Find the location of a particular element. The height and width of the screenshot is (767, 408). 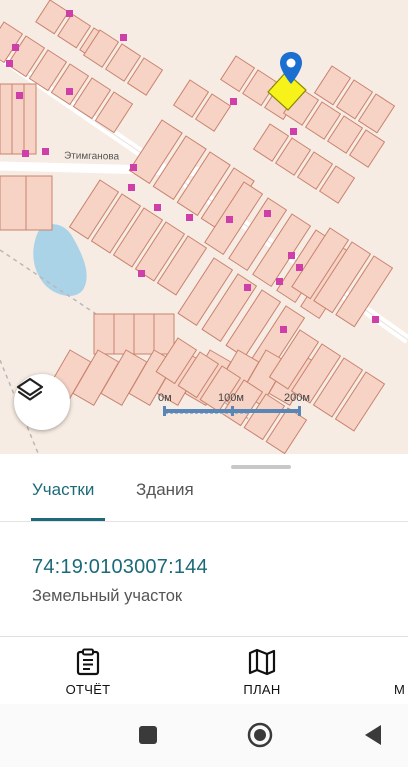

action-bar: ОТЧЁТ ПЛАН М is located at coordinates (204, 670).